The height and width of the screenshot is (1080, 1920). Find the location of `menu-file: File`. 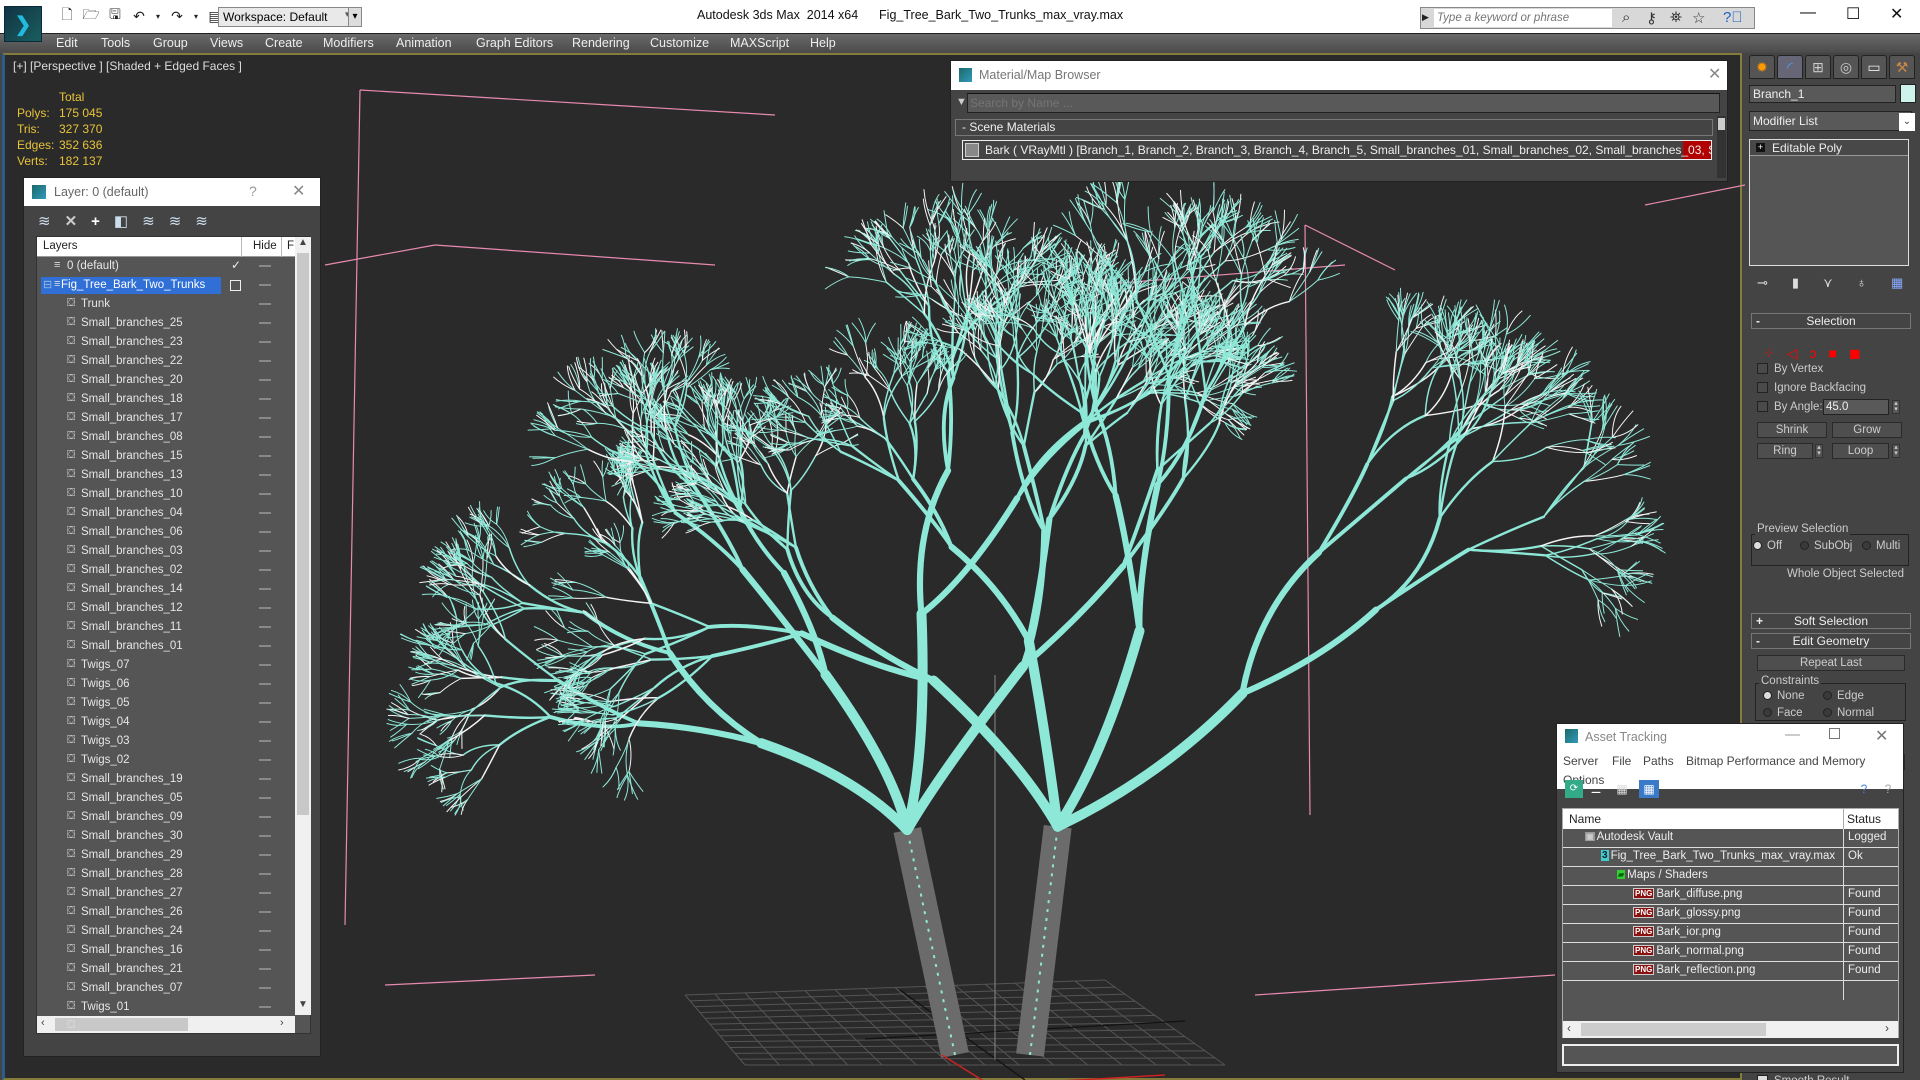

menu-file: File is located at coordinates (1621, 761).